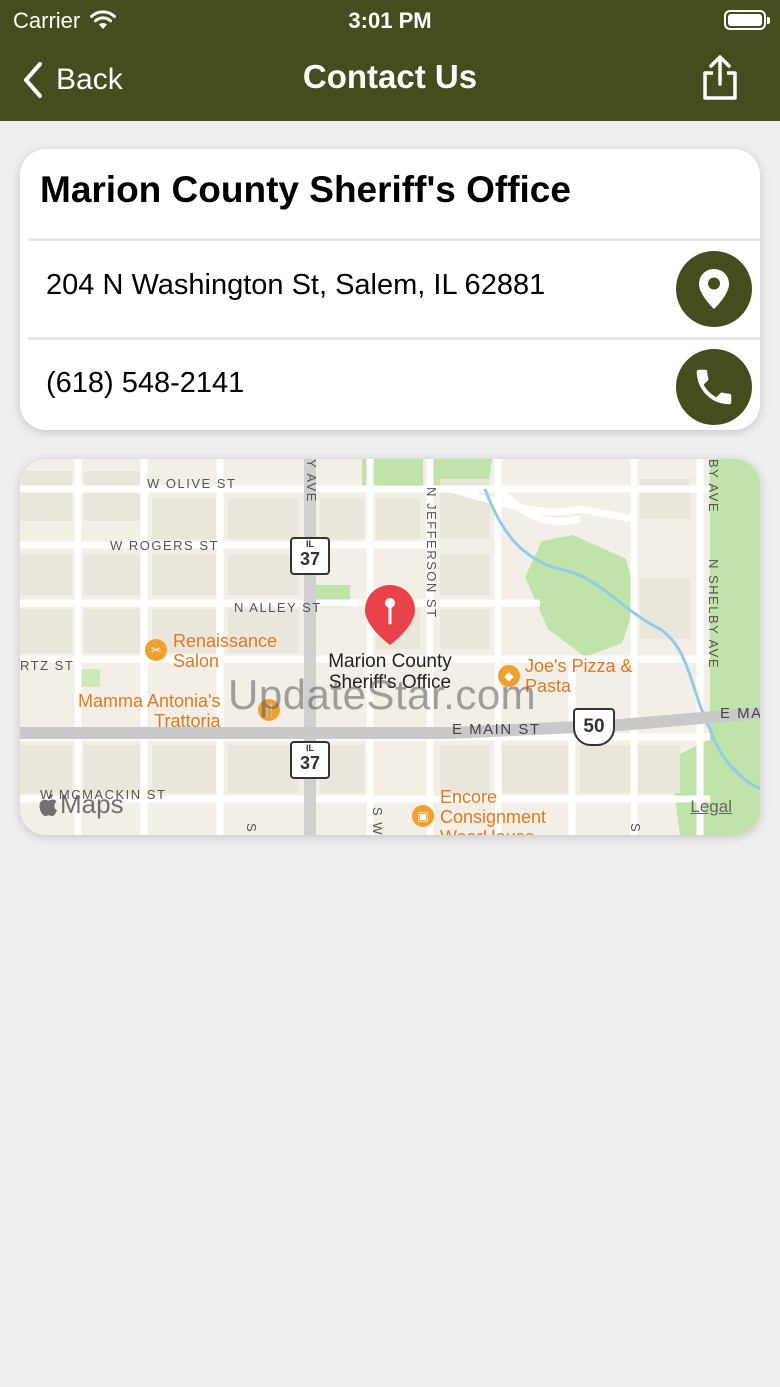  I want to click on status-bar: Carrier 3:01 PM, so click(390, 20).